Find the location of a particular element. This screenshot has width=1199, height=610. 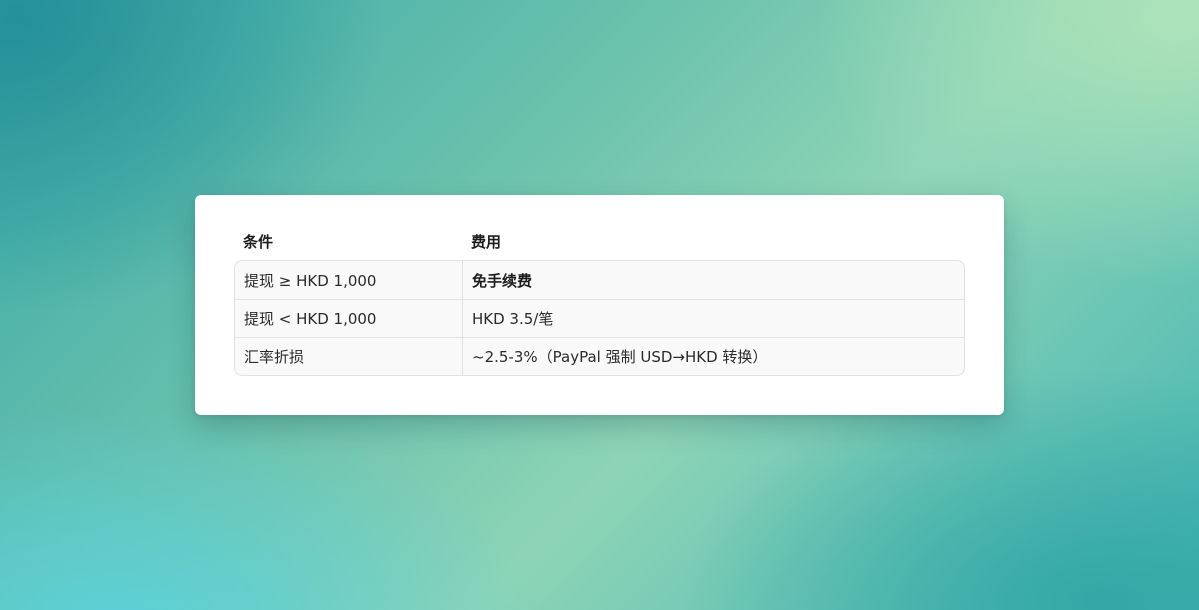

table-row: 提现 < HKD 1,000 HKD 3.5/笔 is located at coordinates (599, 318).